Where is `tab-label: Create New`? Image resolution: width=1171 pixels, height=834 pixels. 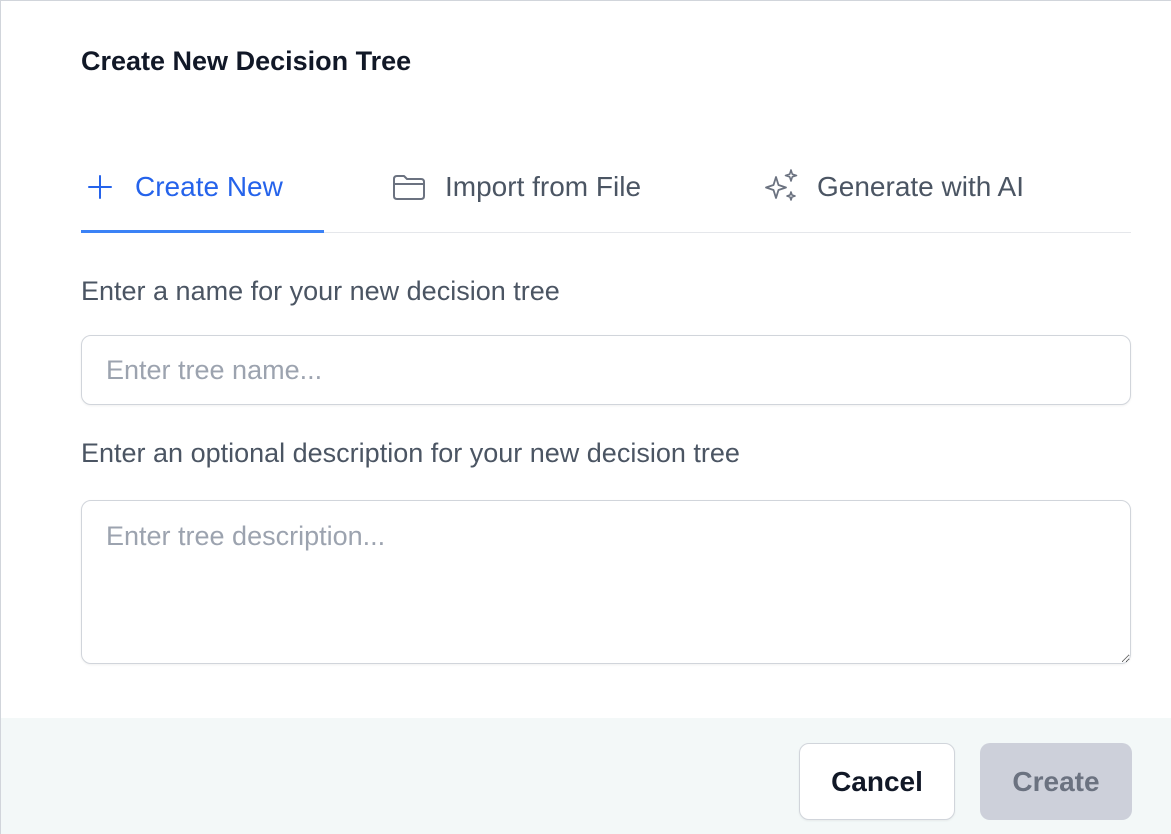
tab-label: Create New is located at coordinates (209, 186).